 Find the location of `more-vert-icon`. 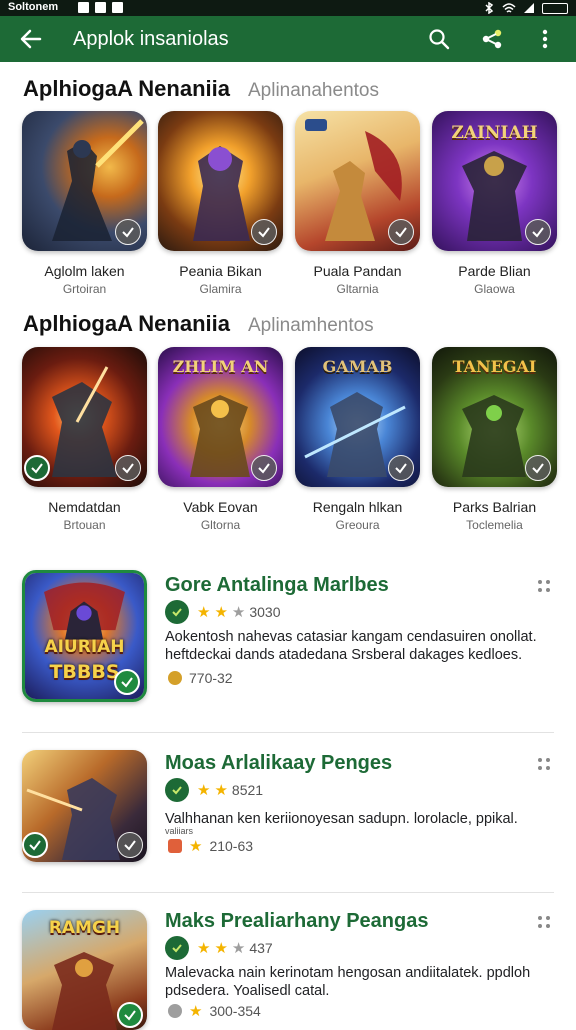

more-vert-icon is located at coordinates (545, 39).